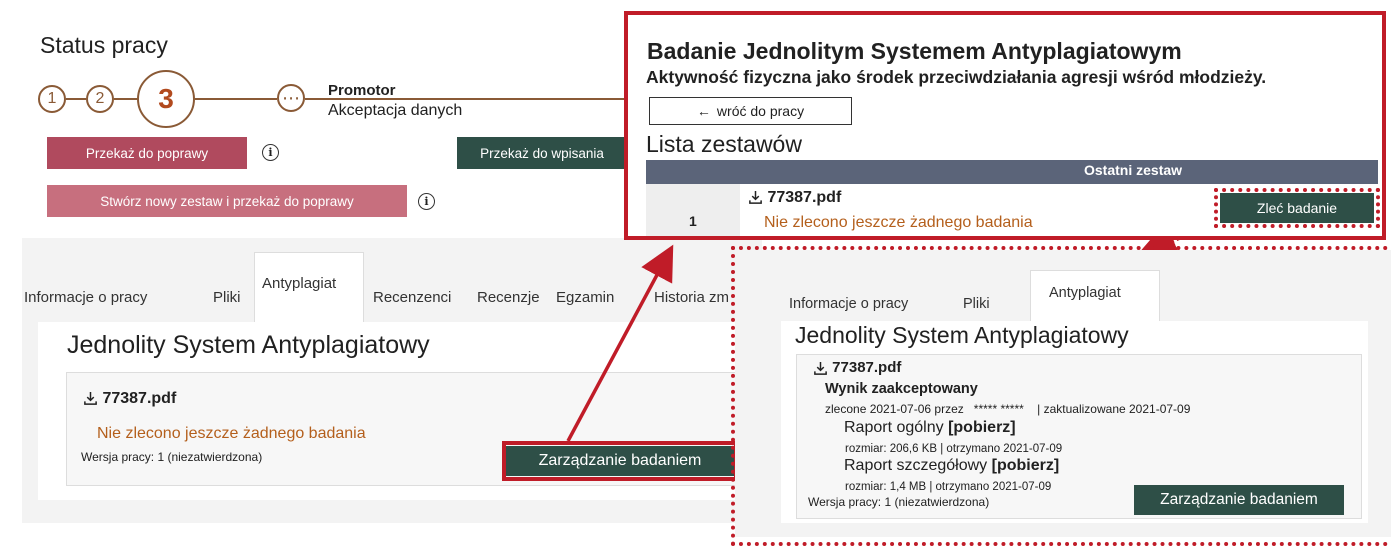 The image size is (1391, 546). I want to click on detailed-report-meta: rozmiar: 1,4 MB | otrzymano 2021-07-09, so click(948, 487).